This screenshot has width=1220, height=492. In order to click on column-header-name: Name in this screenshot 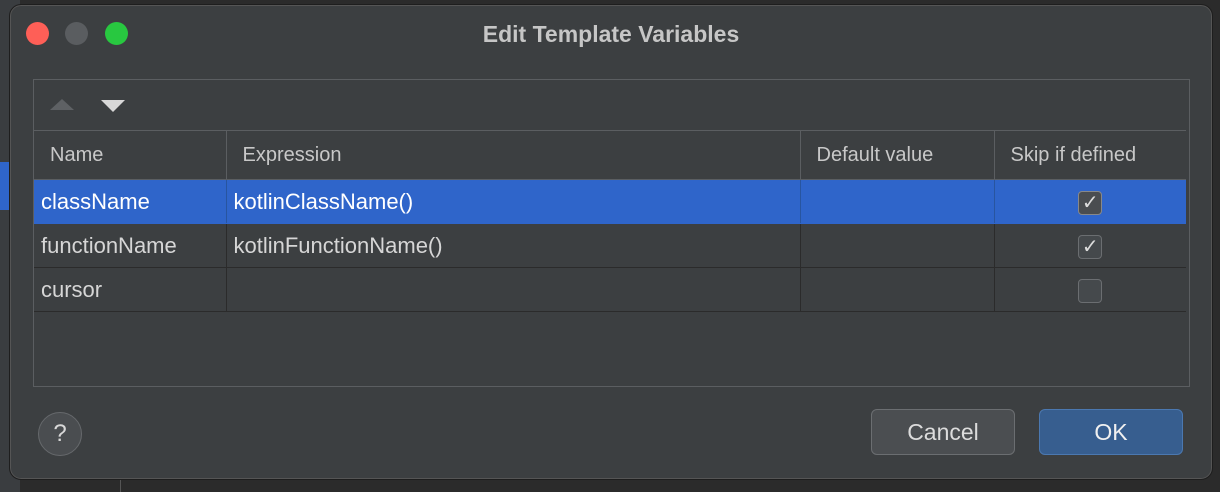, I will do `click(130, 155)`.